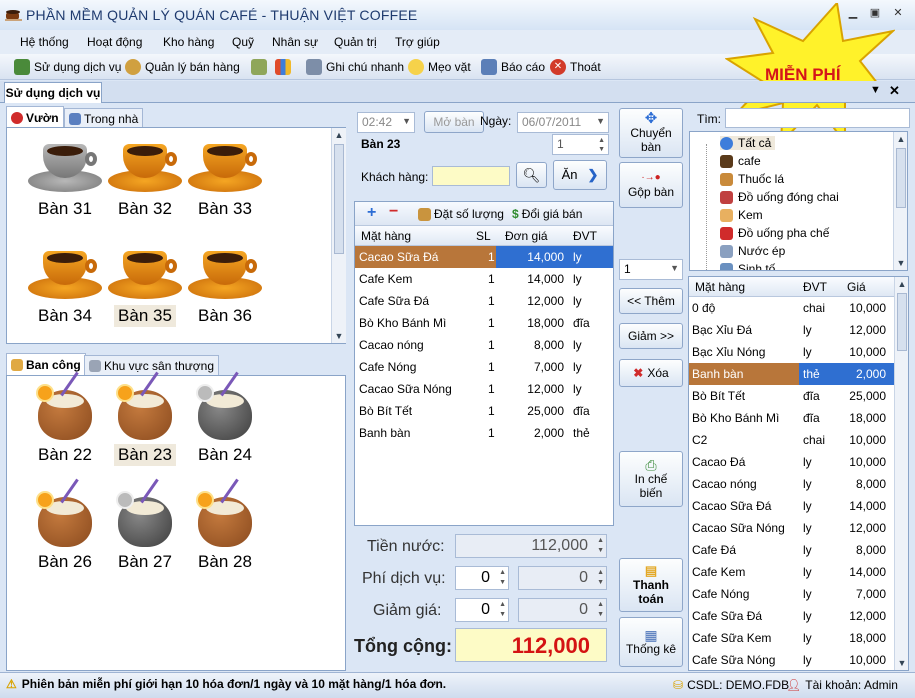 This screenshot has width=915, height=698. What do you see at coordinates (484, 257) in the screenshot?
I see `order-row: Cacao Sữa Đá 1 14,000 ly` at bounding box center [484, 257].